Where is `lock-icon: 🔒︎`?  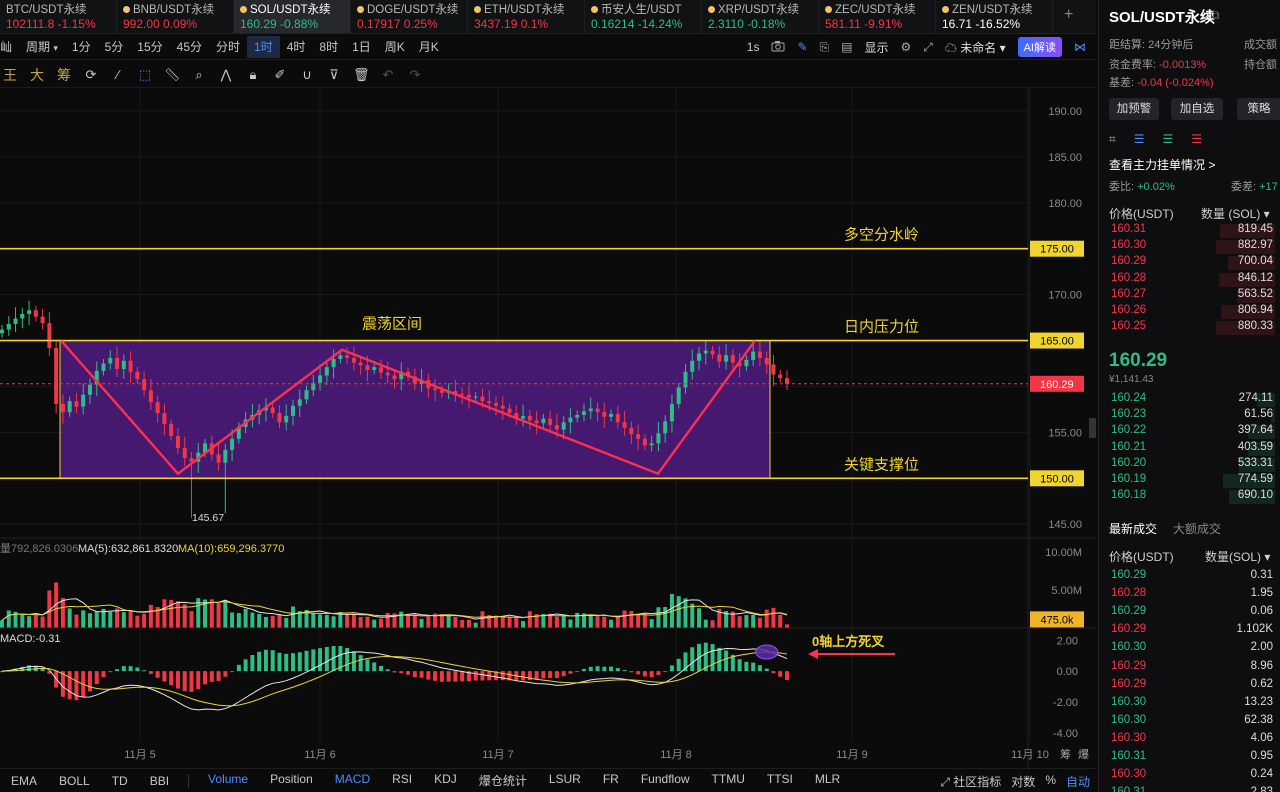 lock-icon: 🔒︎ is located at coordinates (253, 75).